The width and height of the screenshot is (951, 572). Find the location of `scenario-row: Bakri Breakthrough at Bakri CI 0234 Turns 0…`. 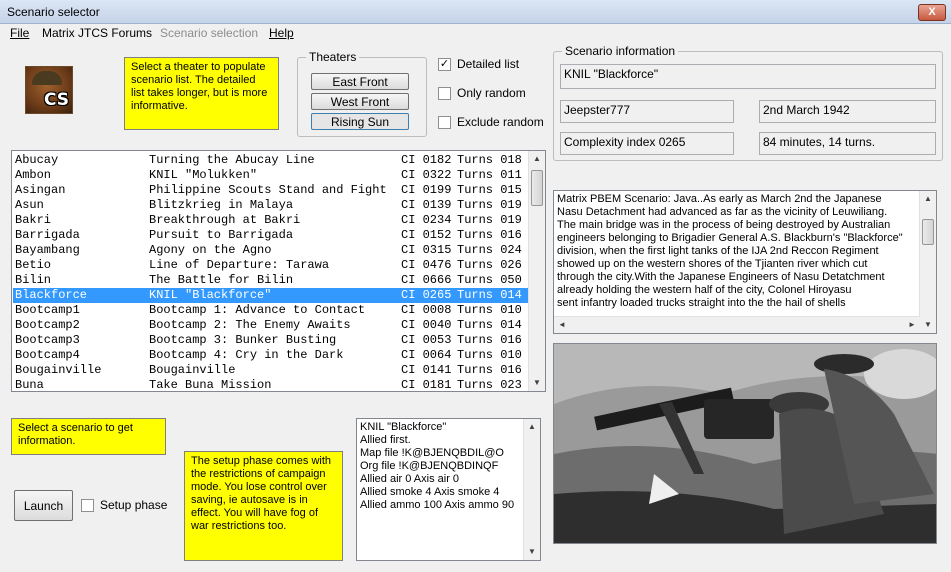

scenario-row: Bakri Breakthrough at Bakri CI 0234 Turns 0… is located at coordinates (271, 220).